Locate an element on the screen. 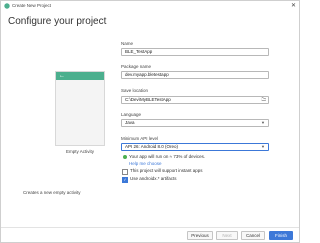 This screenshot has width=320, height=243. previous-button: Previous is located at coordinates (200, 235).